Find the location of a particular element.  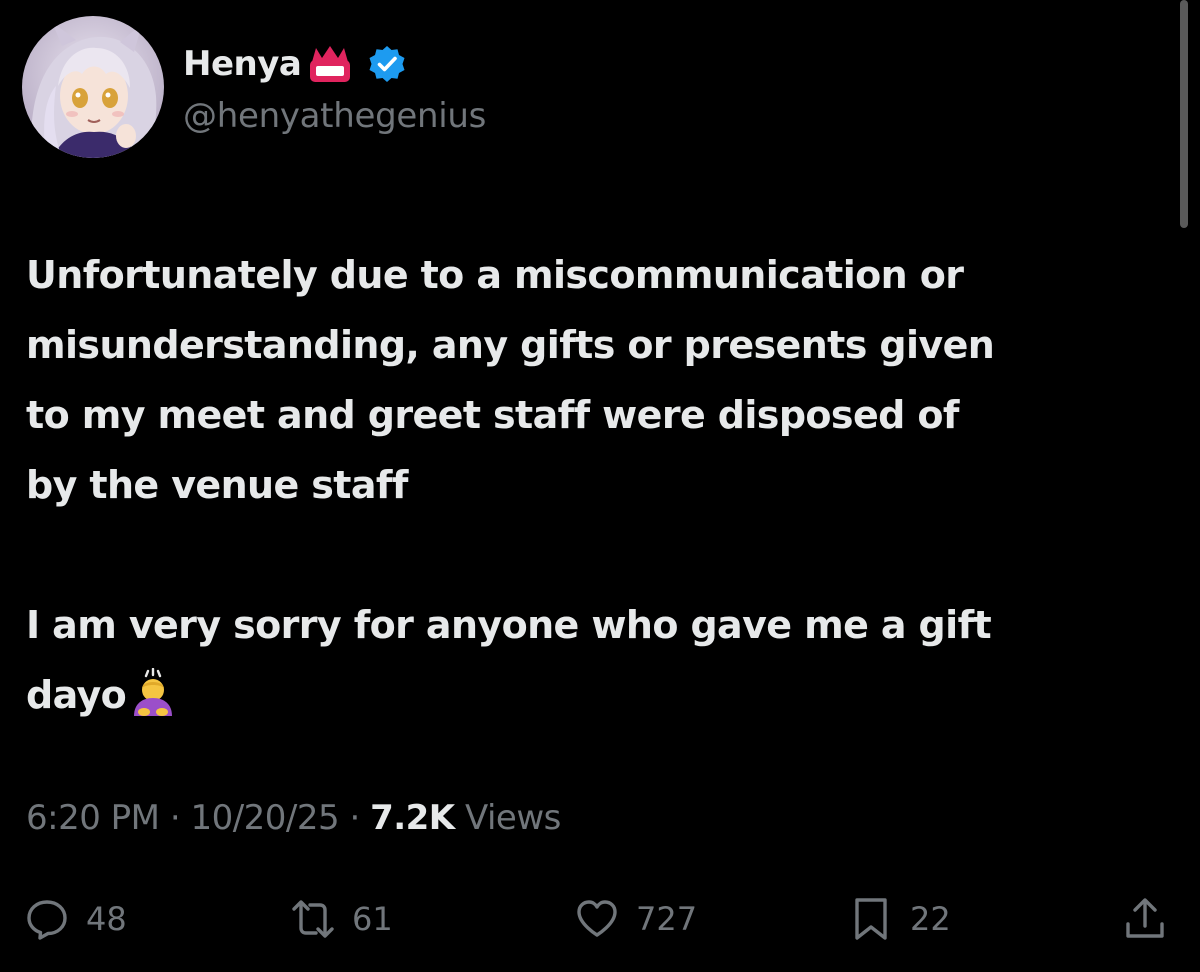

bookmark-icon is located at coordinates (871, 919).